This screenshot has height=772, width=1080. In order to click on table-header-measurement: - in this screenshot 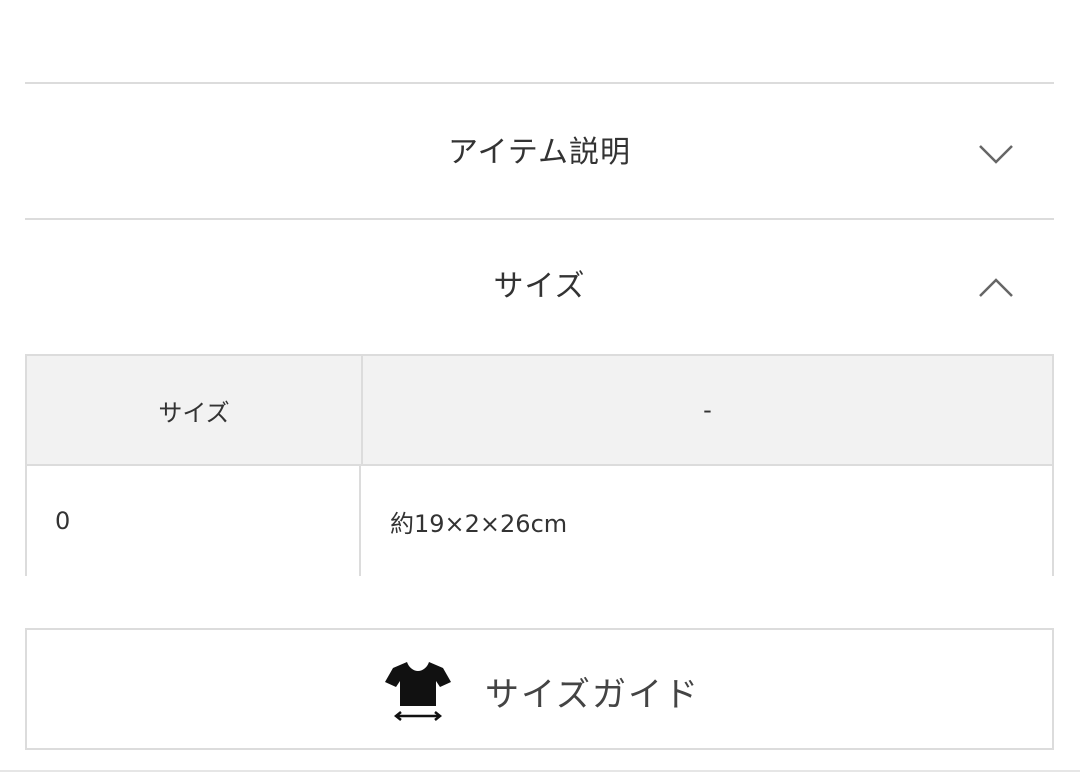, I will do `click(707, 410)`.